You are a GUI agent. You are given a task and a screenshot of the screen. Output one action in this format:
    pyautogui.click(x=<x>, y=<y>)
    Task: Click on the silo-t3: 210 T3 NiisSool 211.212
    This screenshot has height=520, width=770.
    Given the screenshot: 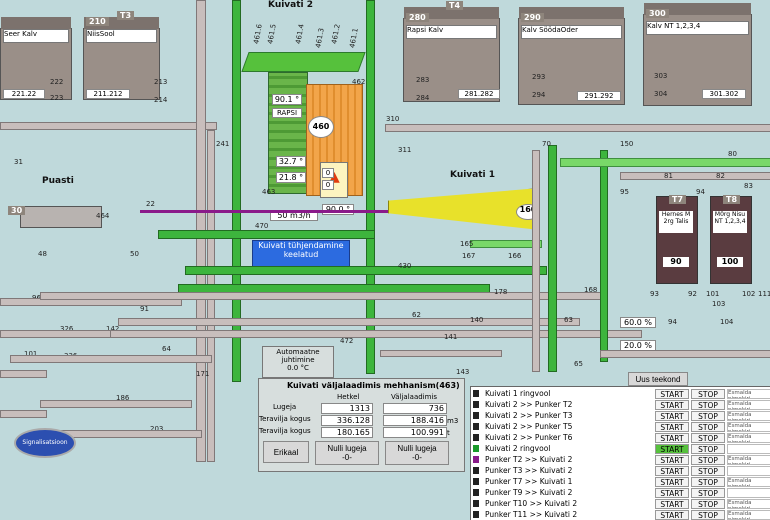 What is the action you would take?
    pyautogui.click(x=121, y=55)
    